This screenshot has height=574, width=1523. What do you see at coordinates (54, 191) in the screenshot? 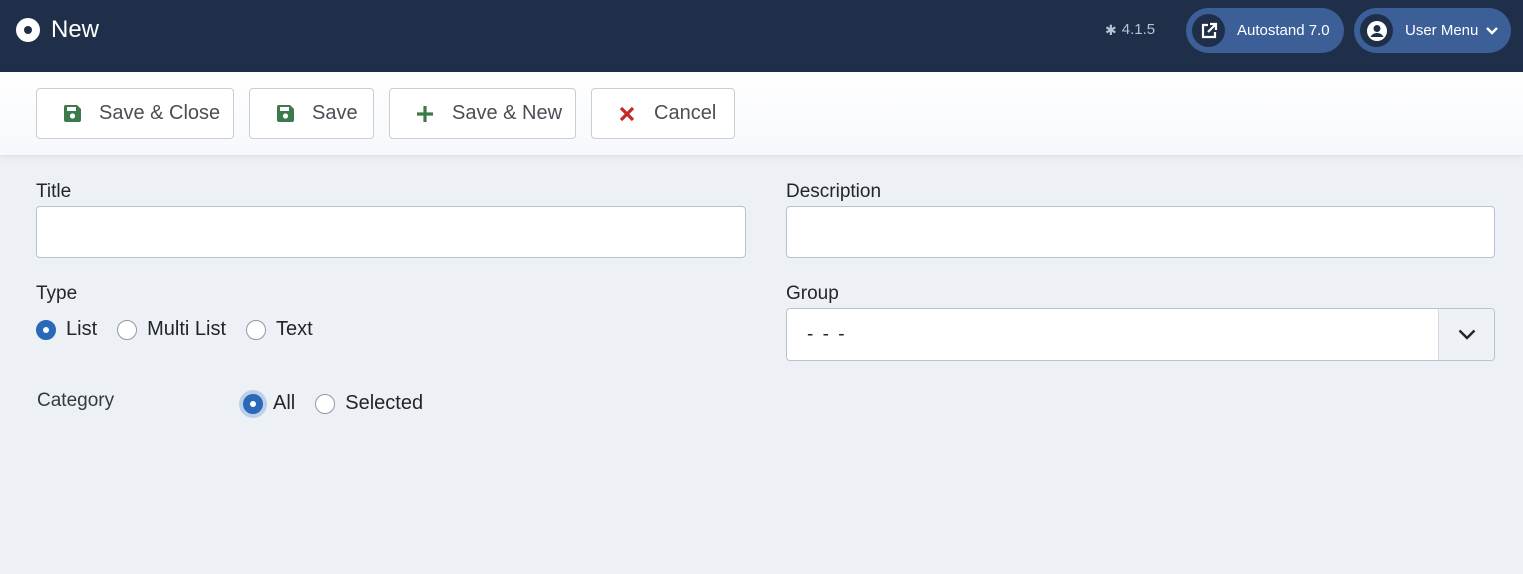
I see `title-label: Title` at bounding box center [54, 191].